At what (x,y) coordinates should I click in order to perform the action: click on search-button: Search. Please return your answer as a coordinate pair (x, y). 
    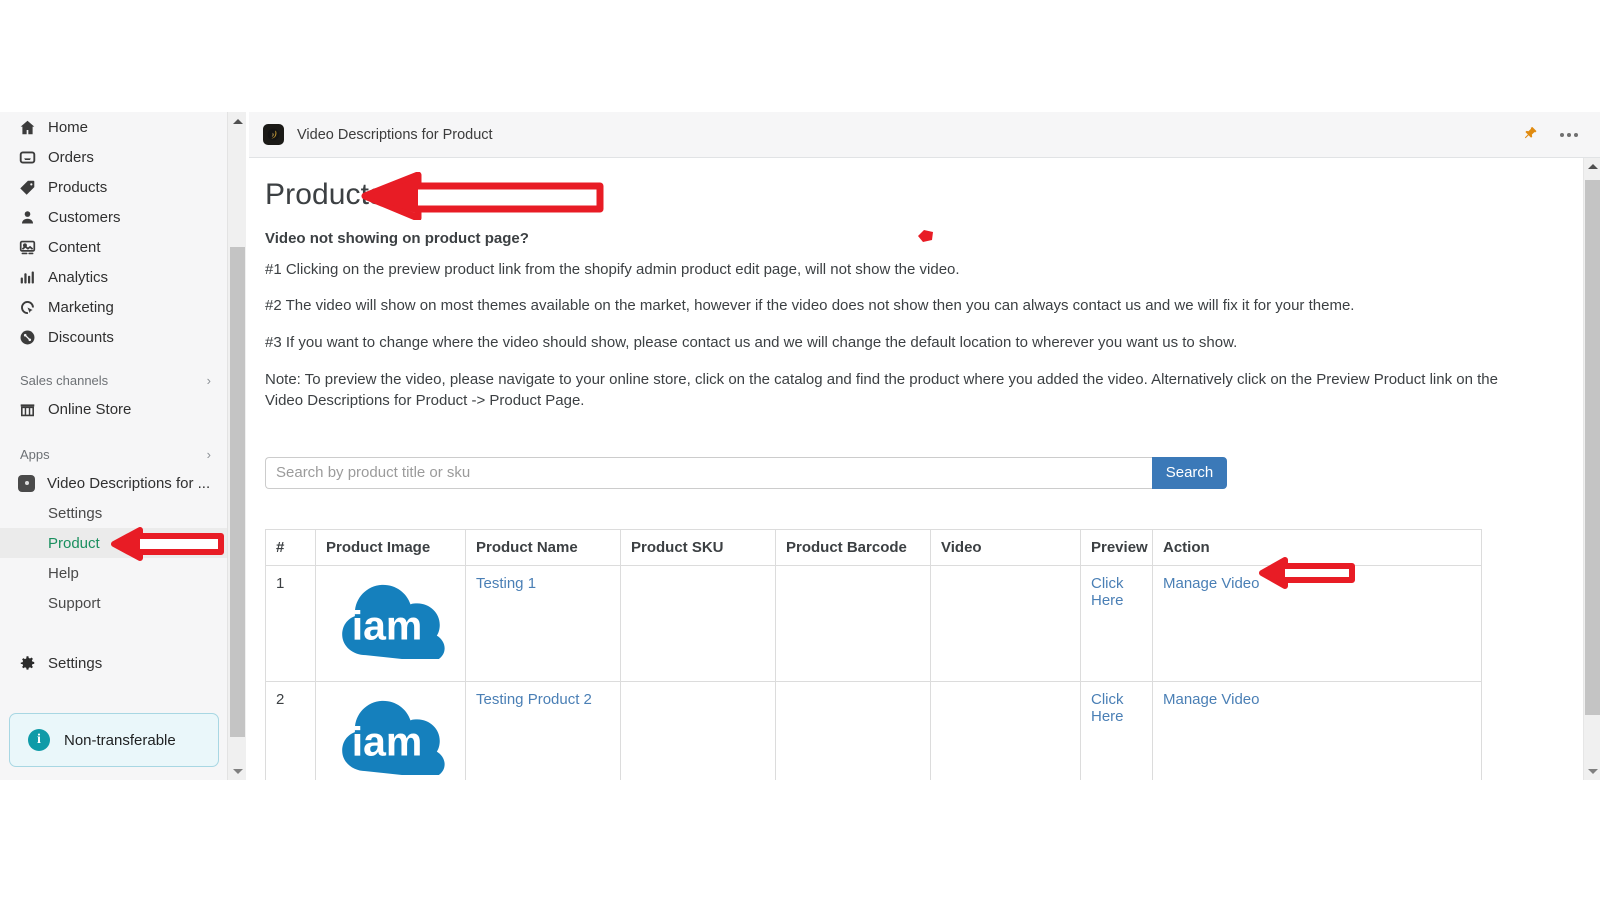
    Looking at the image, I should click on (1189, 472).